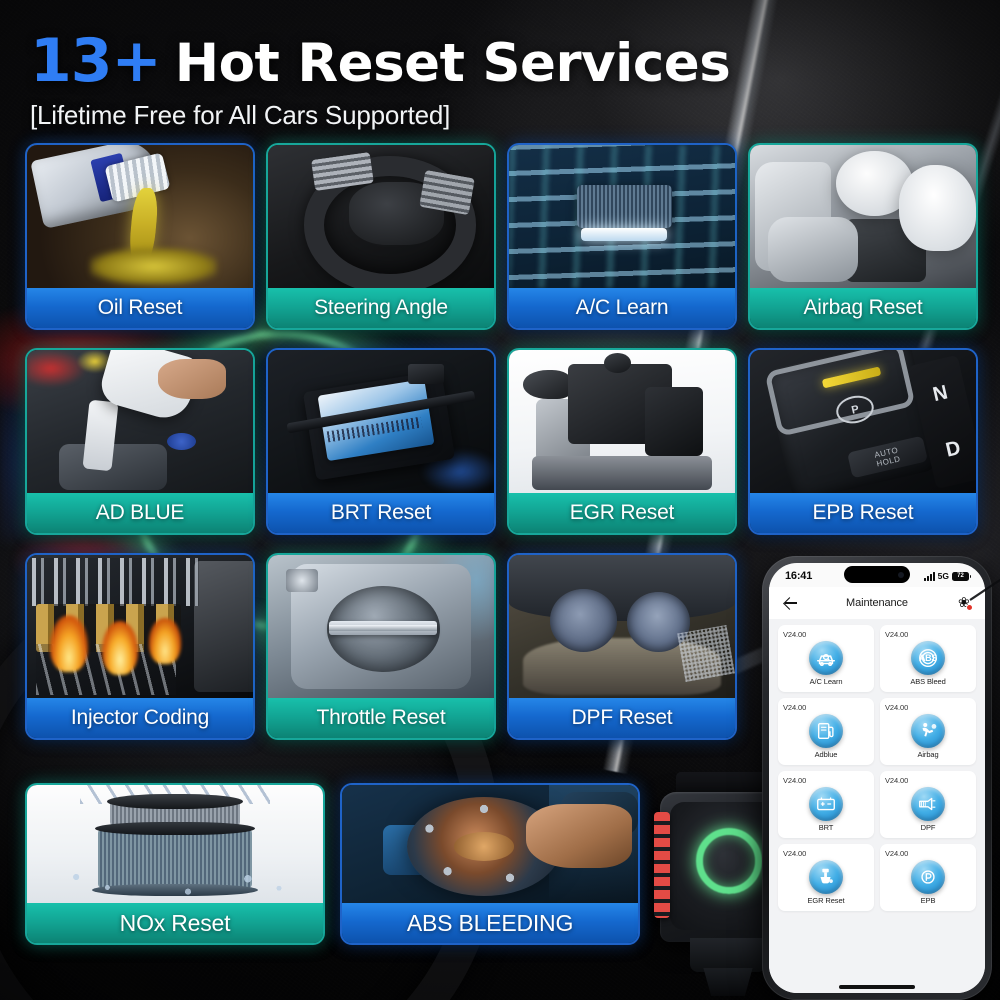  Describe the element at coordinates (381, 718) in the screenshot. I see `service-card-label: Throttle Reset` at that location.